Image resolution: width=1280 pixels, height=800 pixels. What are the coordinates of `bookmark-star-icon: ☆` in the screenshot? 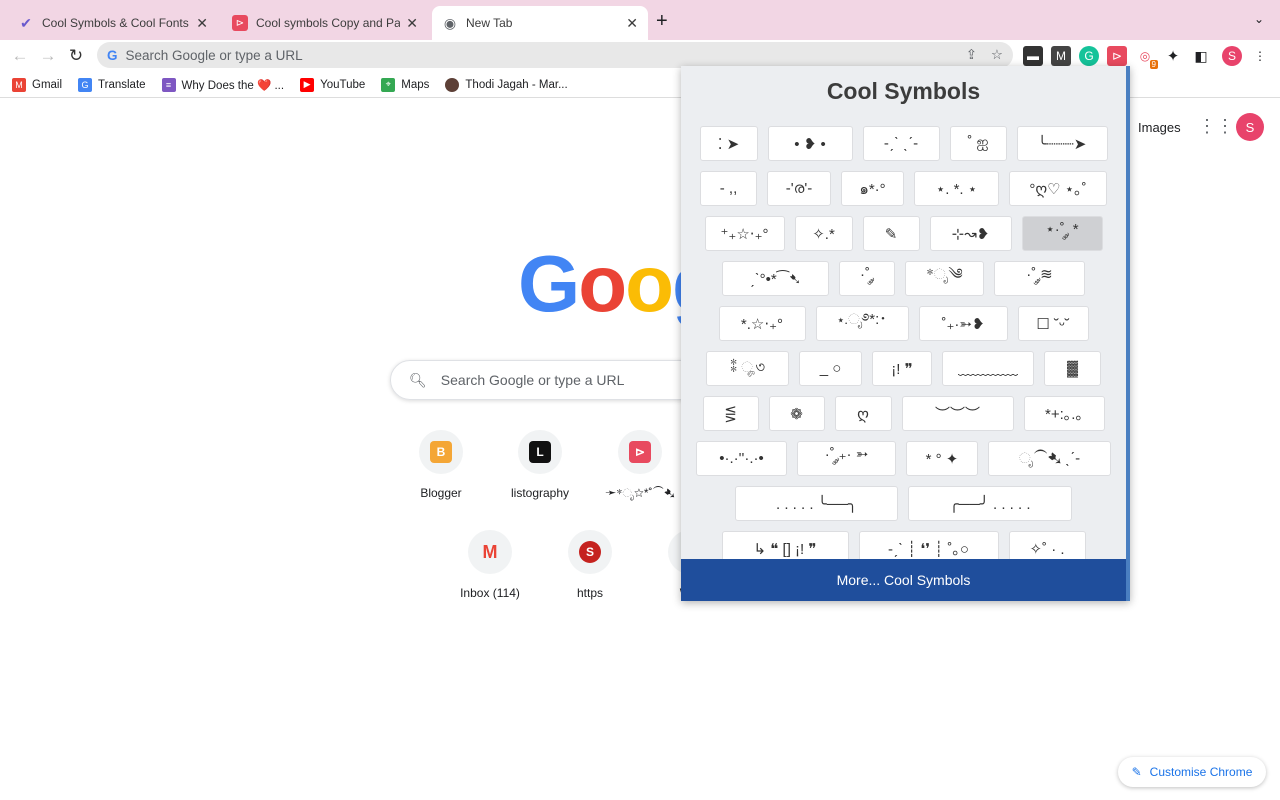 It's located at (997, 55).